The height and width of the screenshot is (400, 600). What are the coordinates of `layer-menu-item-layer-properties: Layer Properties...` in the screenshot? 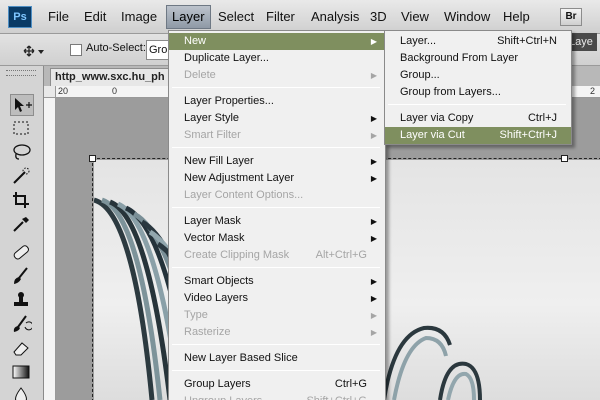 It's located at (277, 101).